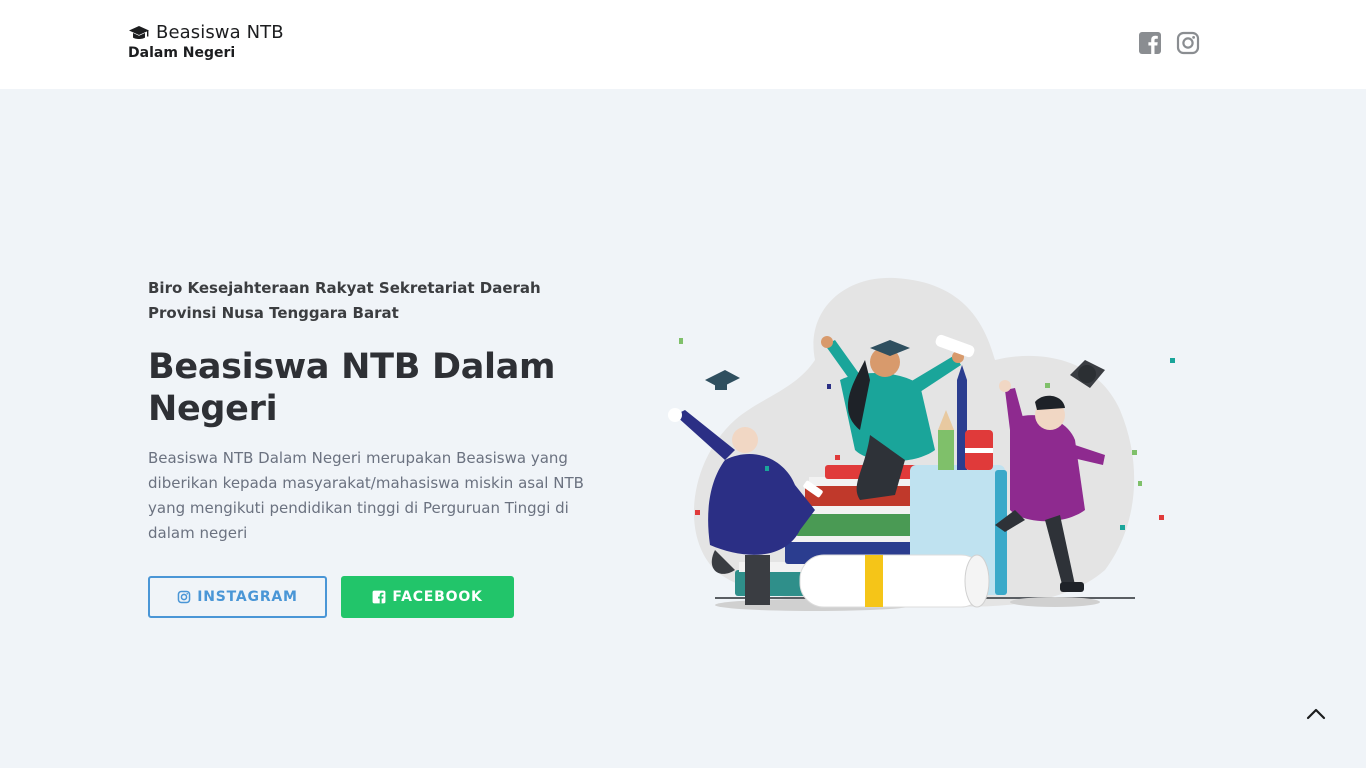  Describe the element at coordinates (437, 597) in the screenshot. I see `facebook-button-label: FACEBOOK` at that location.